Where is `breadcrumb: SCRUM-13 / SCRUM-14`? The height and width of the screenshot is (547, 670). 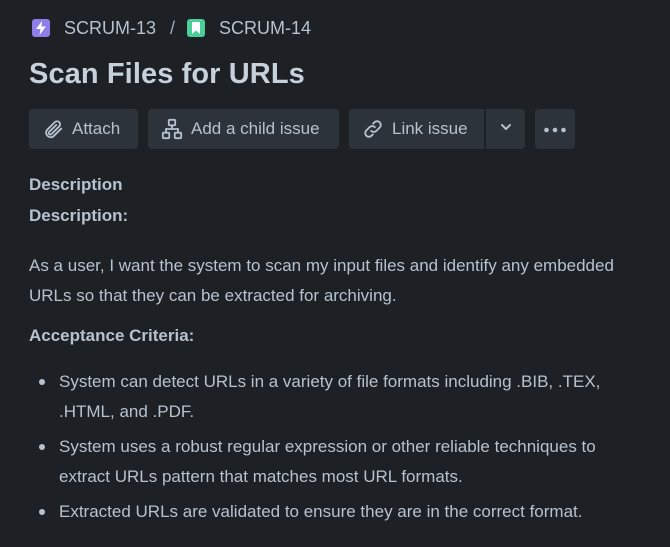 breadcrumb: SCRUM-13 / SCRUM-14 is located at coordinates (171, 28).